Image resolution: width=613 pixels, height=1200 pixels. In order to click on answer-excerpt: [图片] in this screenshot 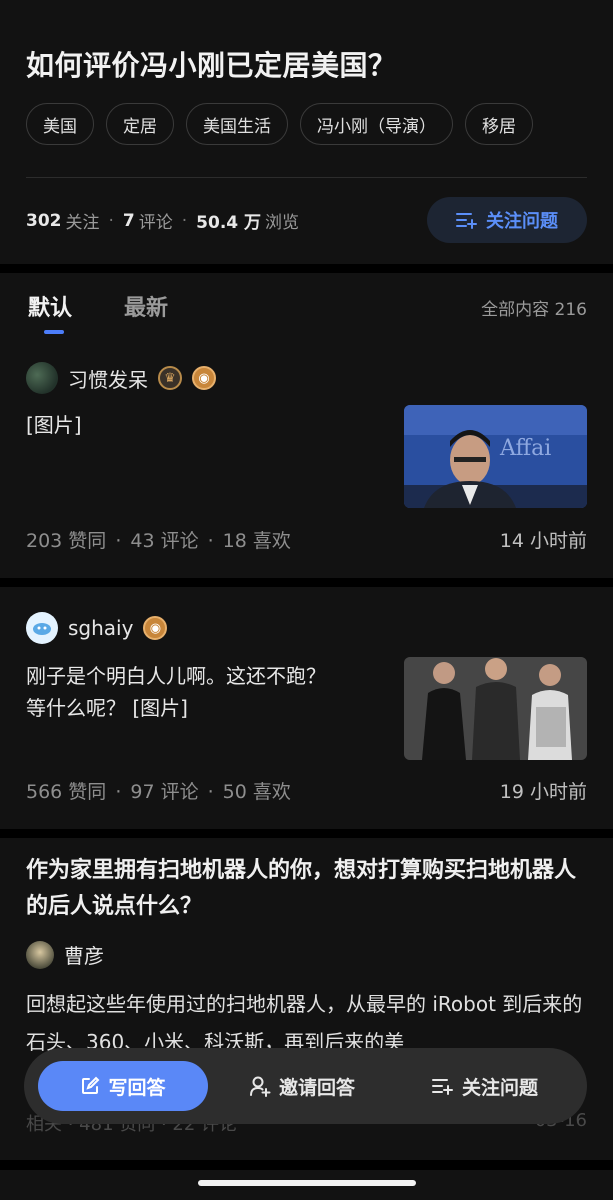, I will do `click(54, 425)`.